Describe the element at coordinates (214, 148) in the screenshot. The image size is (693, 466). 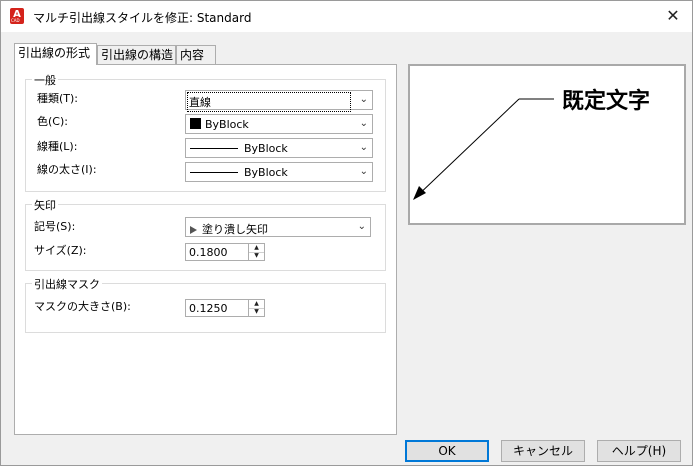
I see `linetype-sample` at that location.